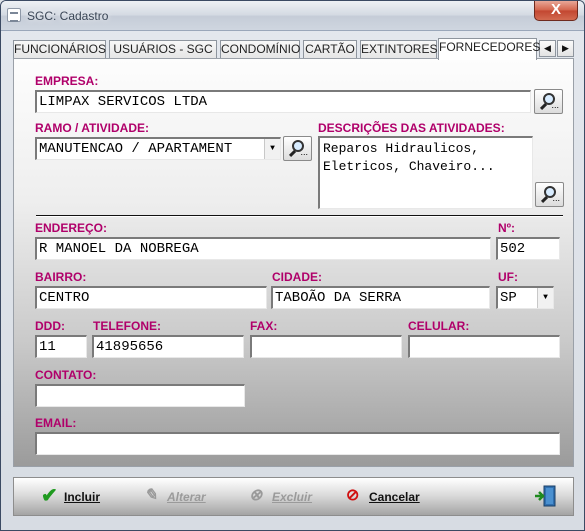  What do you see at coordinates (66, 375) in the screenshot?
I see `contato-label: CONTATO:` at bounding box center [66, 375].